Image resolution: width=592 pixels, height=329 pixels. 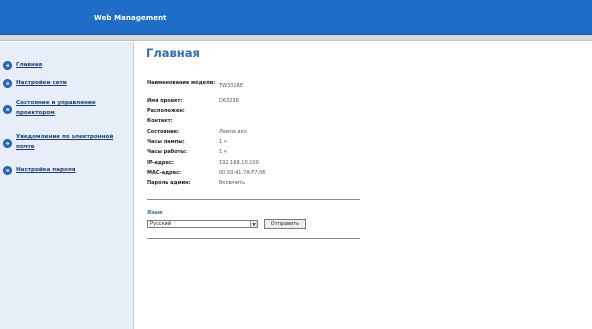 What do you see at coordinates (165, 101) in the screenshot?
I see `info-label: Имя проект:` at bounding box center [165, 101].